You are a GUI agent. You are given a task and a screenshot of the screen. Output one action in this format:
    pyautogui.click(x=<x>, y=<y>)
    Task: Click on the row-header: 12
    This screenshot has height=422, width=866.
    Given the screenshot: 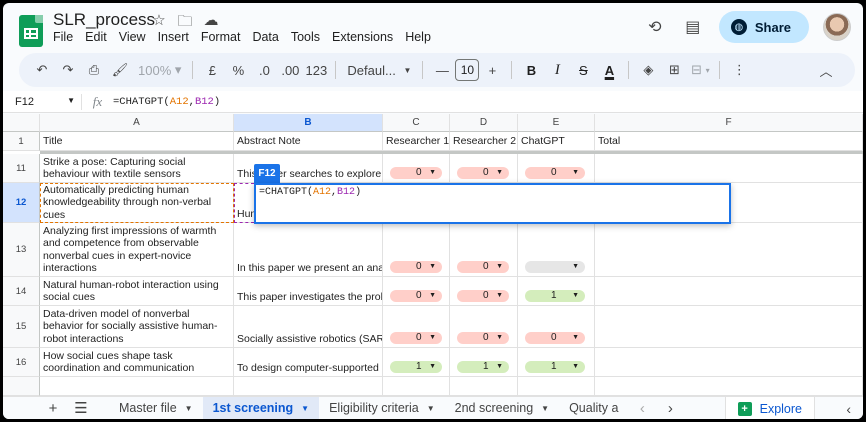 What is the action you would take?
    pyautogui.click(x=21, y=203)
    